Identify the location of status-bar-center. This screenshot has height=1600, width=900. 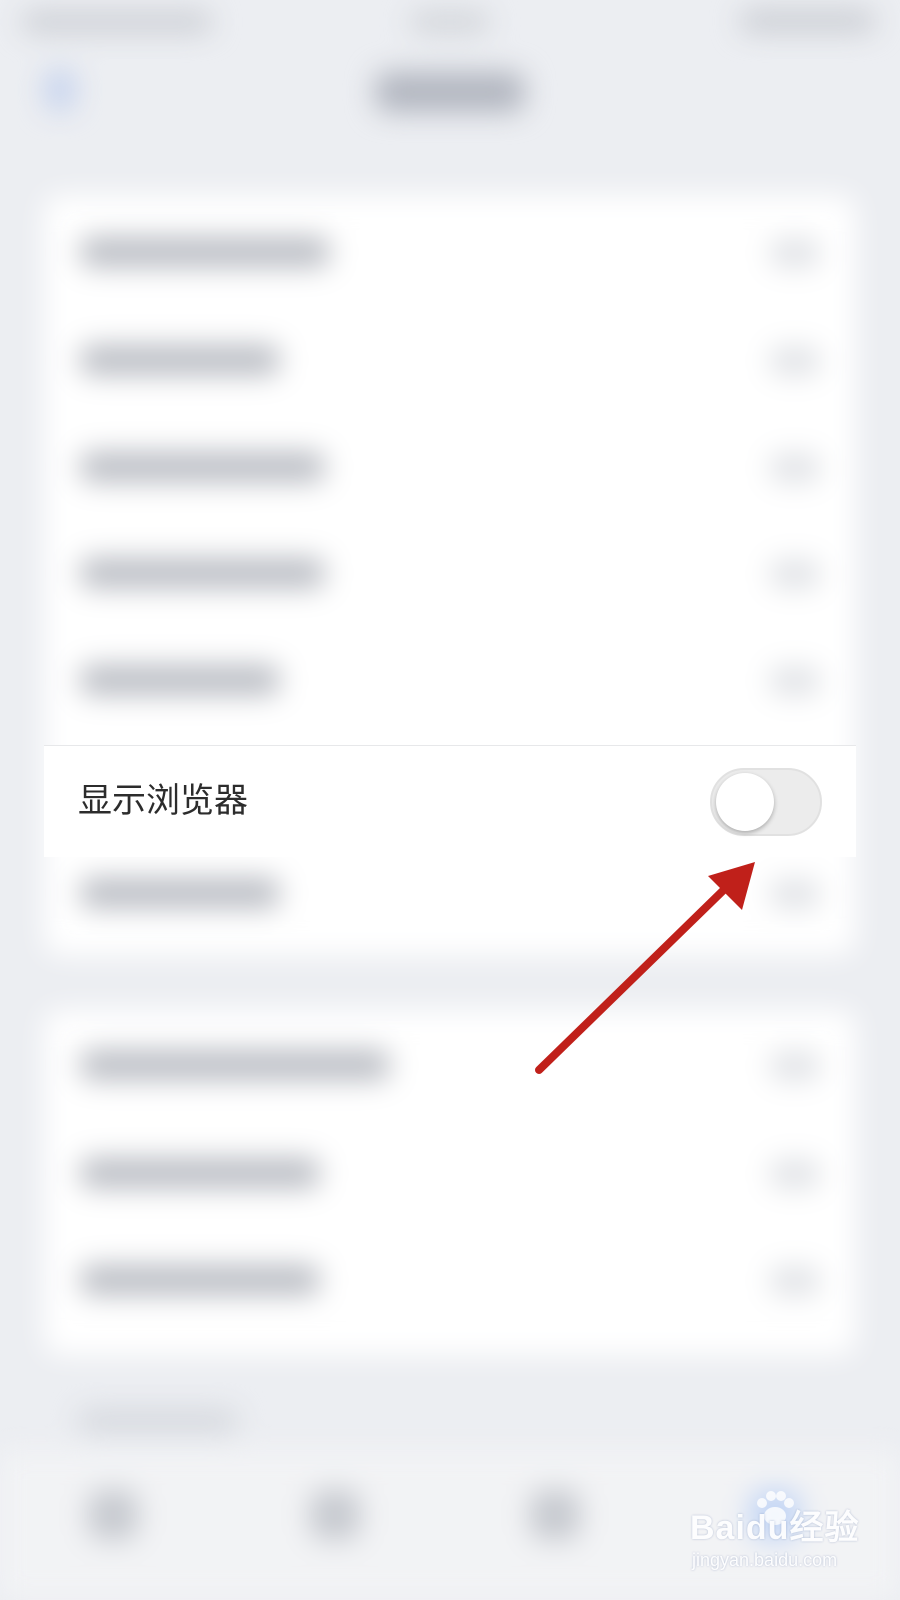
(450, 22).